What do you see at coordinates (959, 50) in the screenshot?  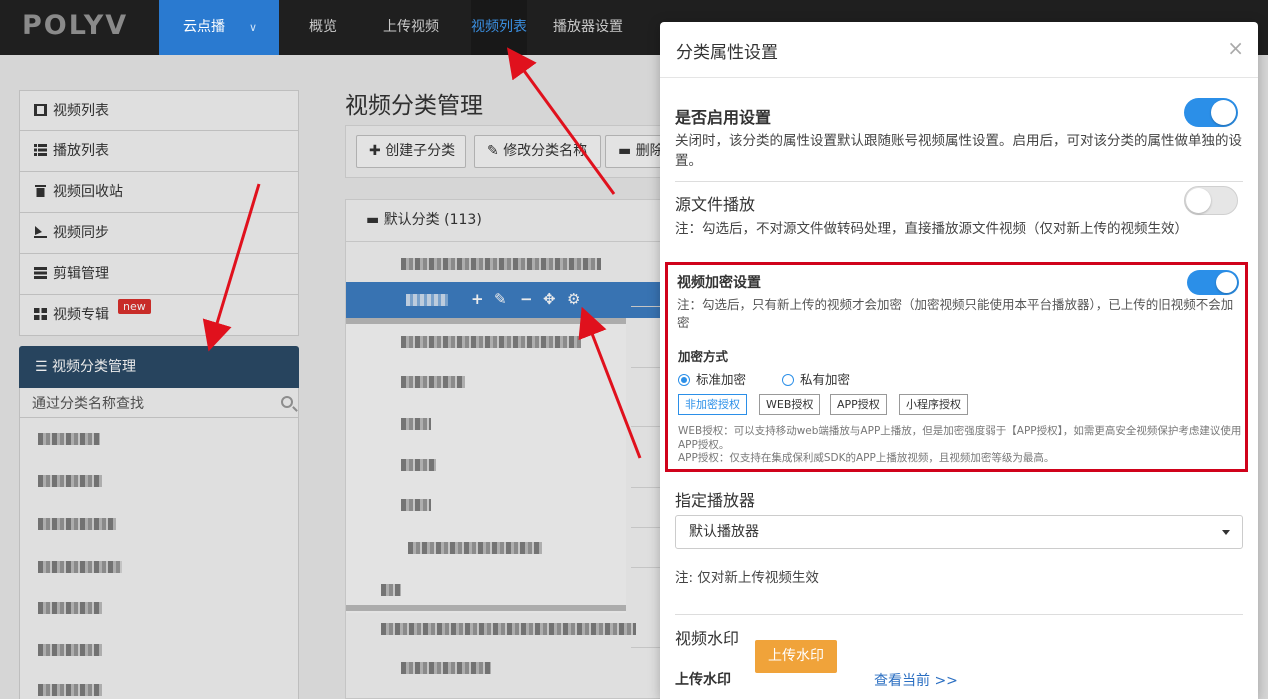 I see `modal-header: 分类属性设置 ×` at bounding box center [959, 50].